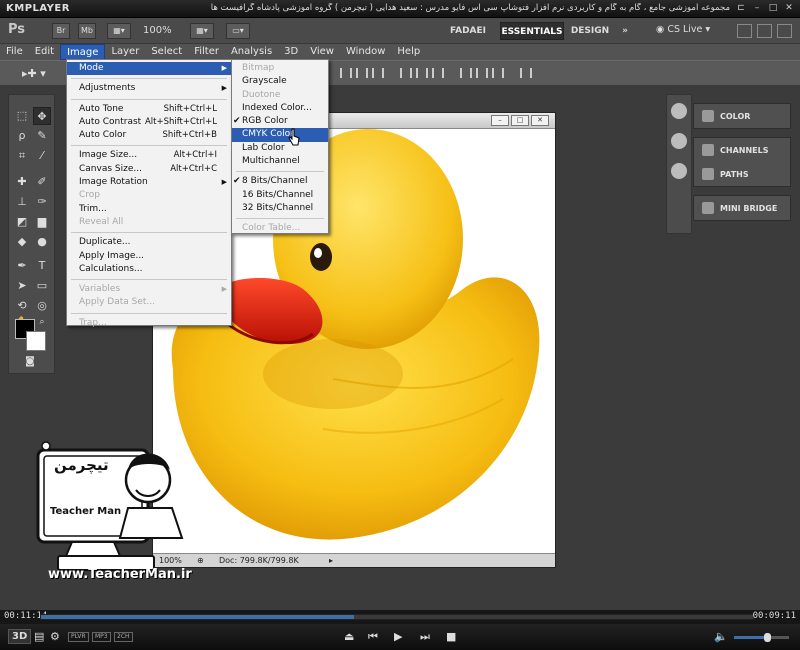 The height and width of the screenshot is (650, 800). What do you see at coordinates (42, 202) in the screenshot?
I see `history-brush-icon: ✑` at bounding box center [42, 202].